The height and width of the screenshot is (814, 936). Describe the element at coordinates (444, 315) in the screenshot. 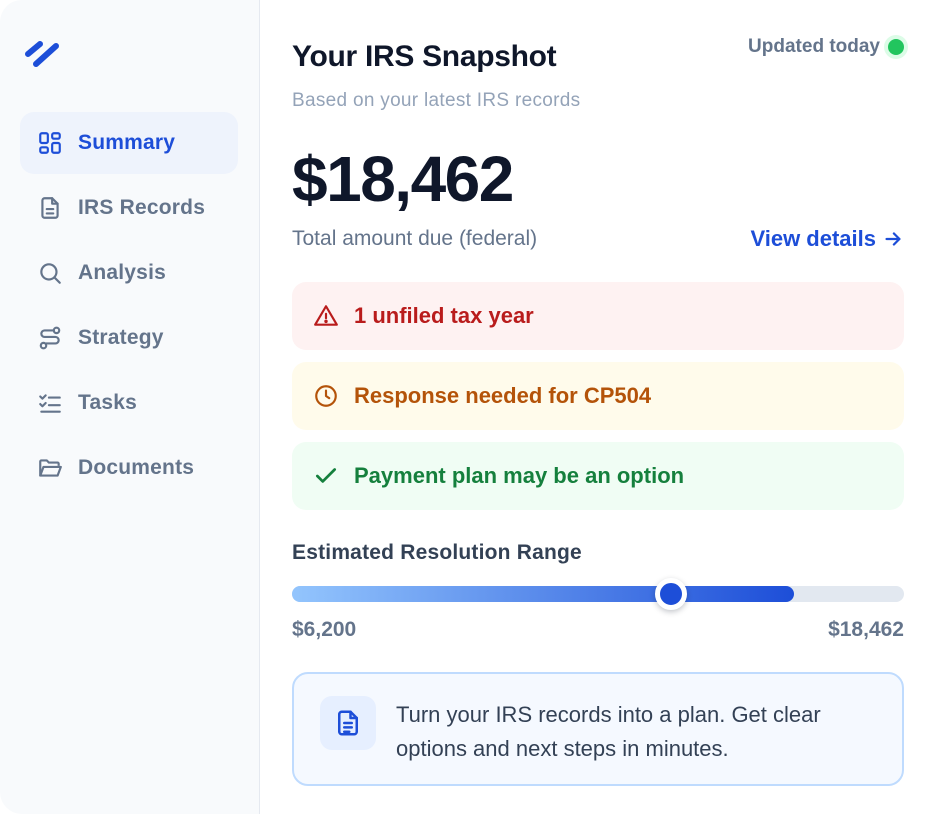

I see `alert-text: 1 unfiled tax year` at that location.